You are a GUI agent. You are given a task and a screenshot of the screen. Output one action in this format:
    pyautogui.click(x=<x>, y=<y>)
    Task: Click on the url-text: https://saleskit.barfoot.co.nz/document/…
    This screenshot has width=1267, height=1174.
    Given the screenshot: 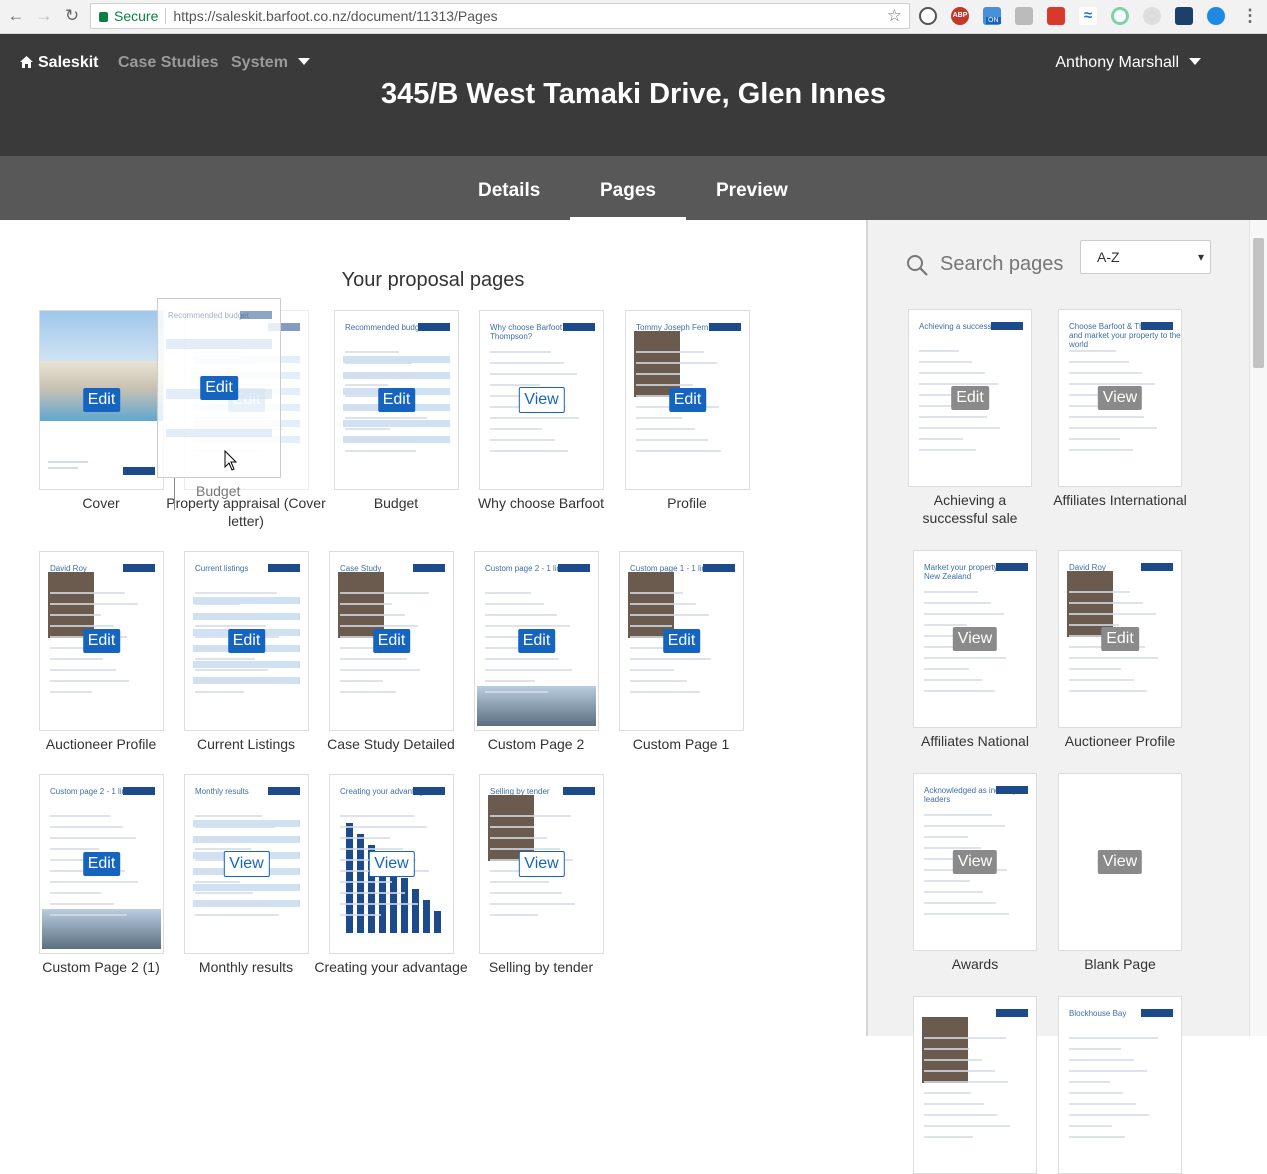 What is the action you would take?
    pyautogui.click(x=335, y=16)
    